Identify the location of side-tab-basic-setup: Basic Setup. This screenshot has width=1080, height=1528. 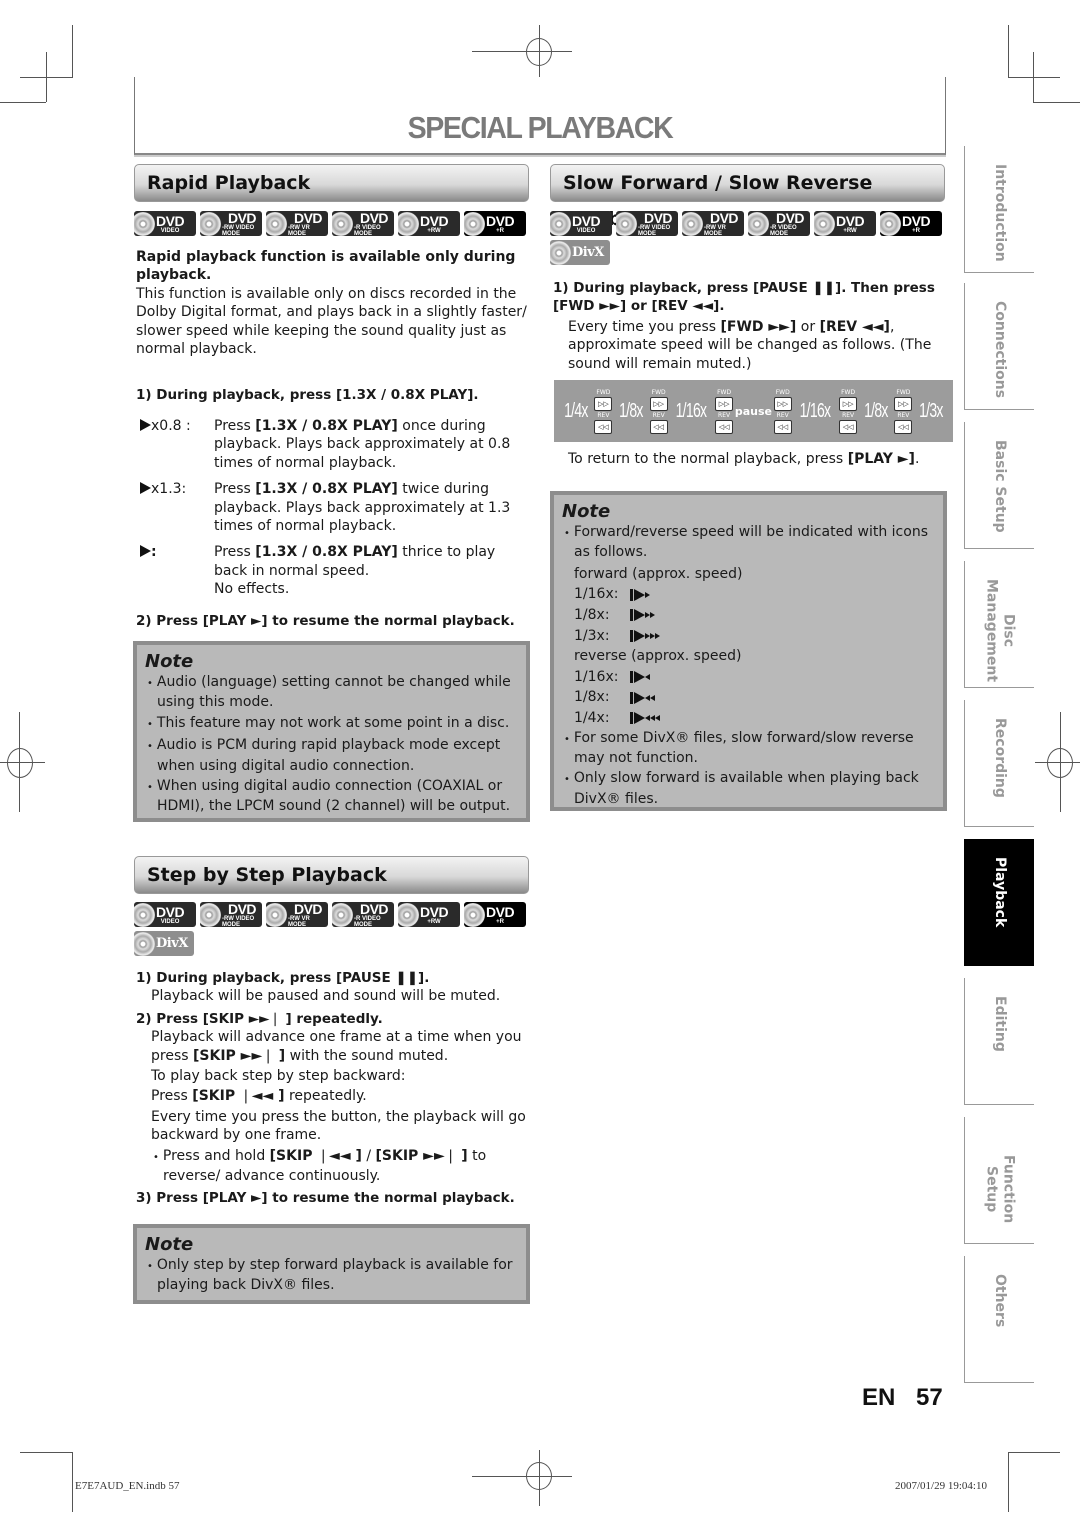
(999, 485).